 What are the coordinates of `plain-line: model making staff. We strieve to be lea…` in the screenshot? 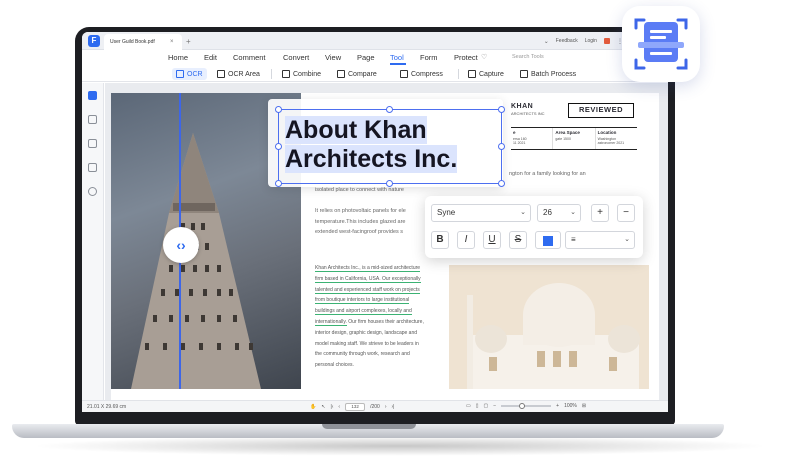 It's located at (367, 343).